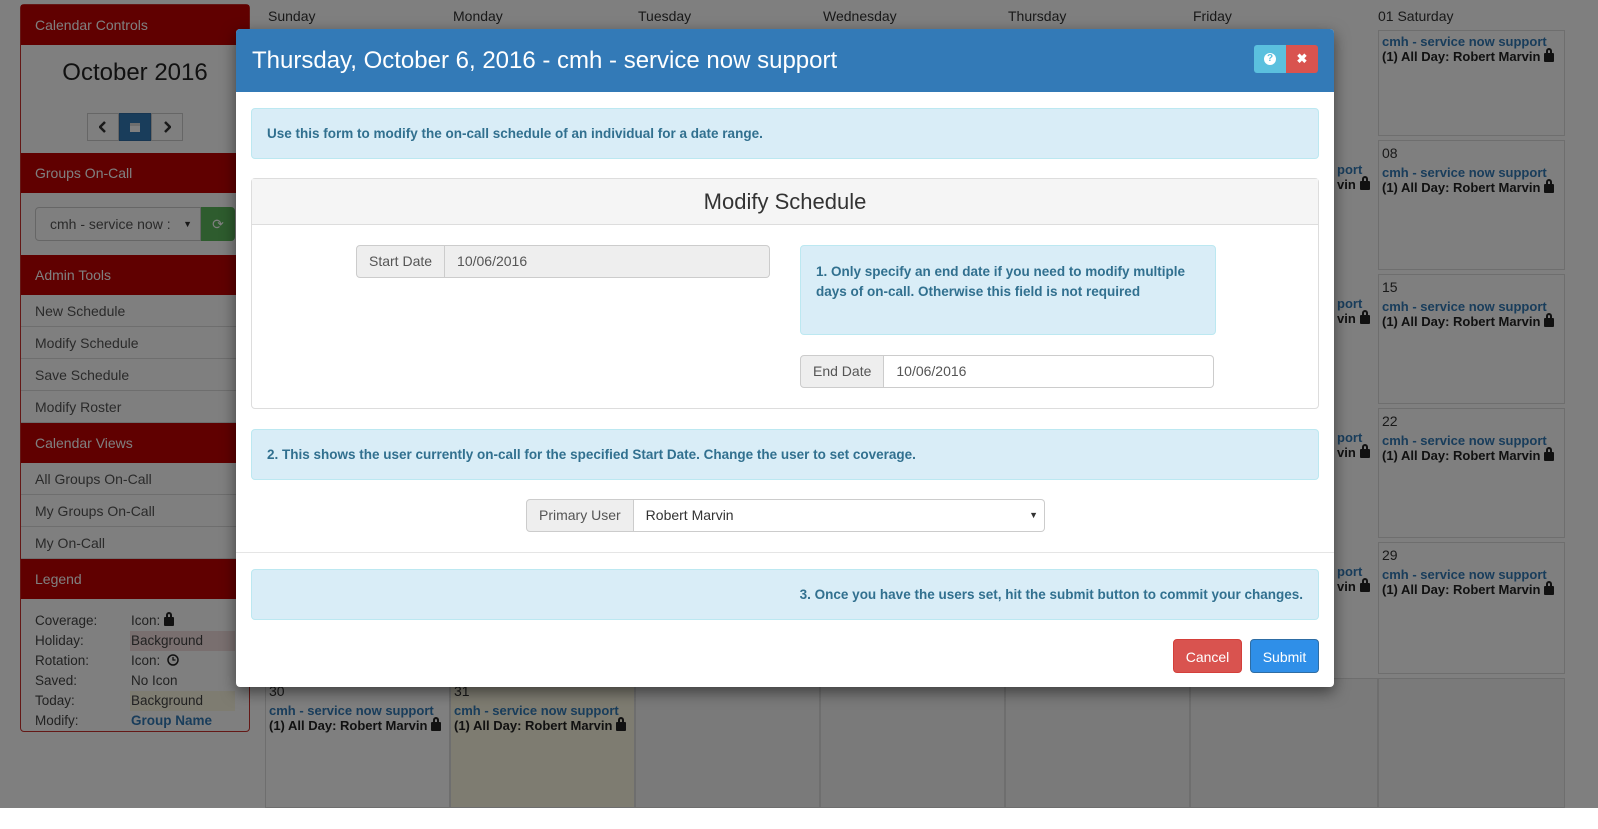  What do you see at coordinates (785, 202) in the screenshot?
I see `panel-title: Modify Schedule` at bounding box center [785, 202].